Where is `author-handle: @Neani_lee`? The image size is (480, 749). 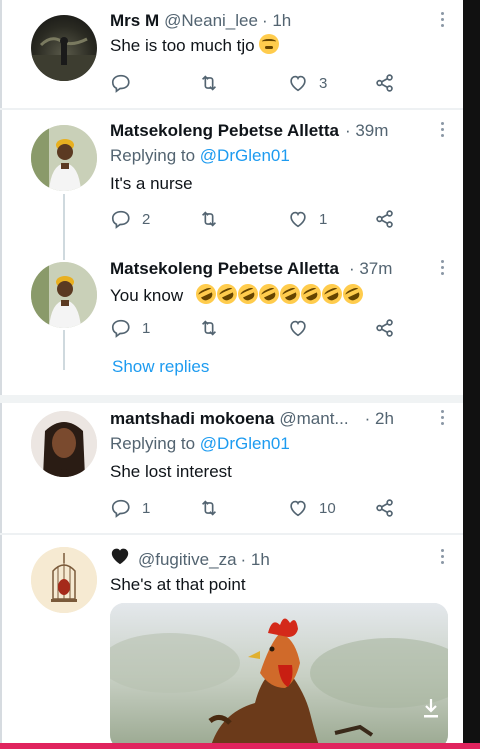 author-handle: @Neani_lee is located at coordinates (211, 21).